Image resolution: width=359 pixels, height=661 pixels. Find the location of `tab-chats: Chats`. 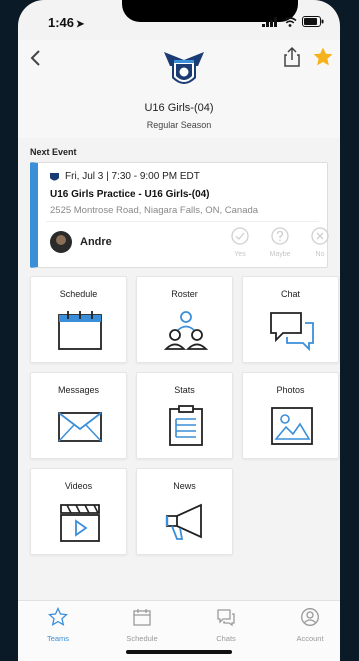

tab-chats: Chats is located at coordinates (226, 625).